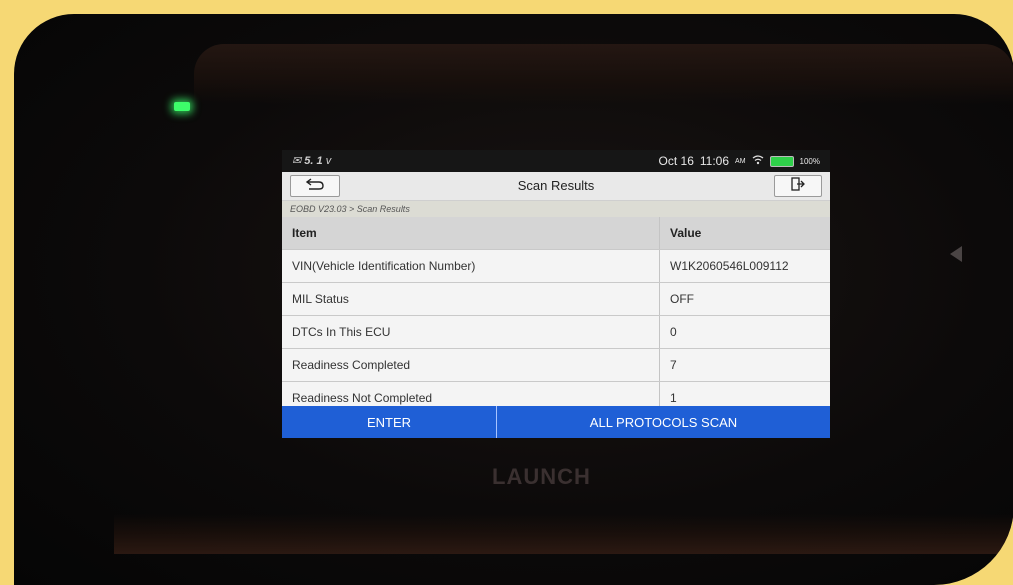  I want to click on row-value: OFF, so click(682, 299).